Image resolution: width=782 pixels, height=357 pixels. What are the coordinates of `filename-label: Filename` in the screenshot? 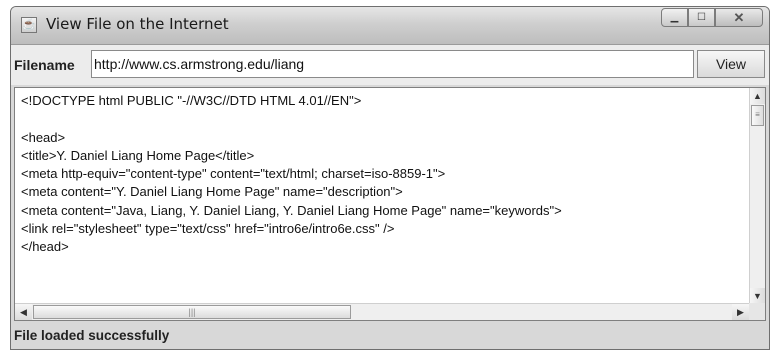 It's located at (44, 65).